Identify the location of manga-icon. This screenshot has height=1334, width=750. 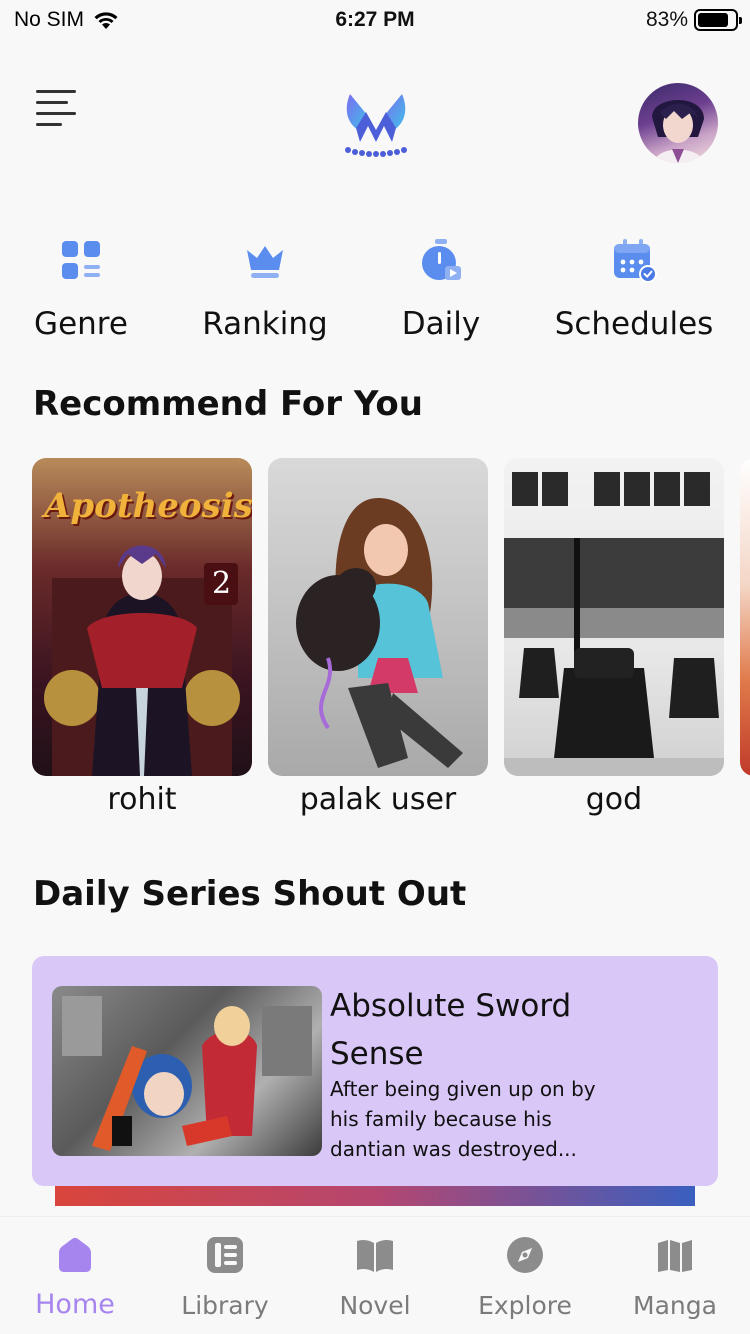
(675, 1256).